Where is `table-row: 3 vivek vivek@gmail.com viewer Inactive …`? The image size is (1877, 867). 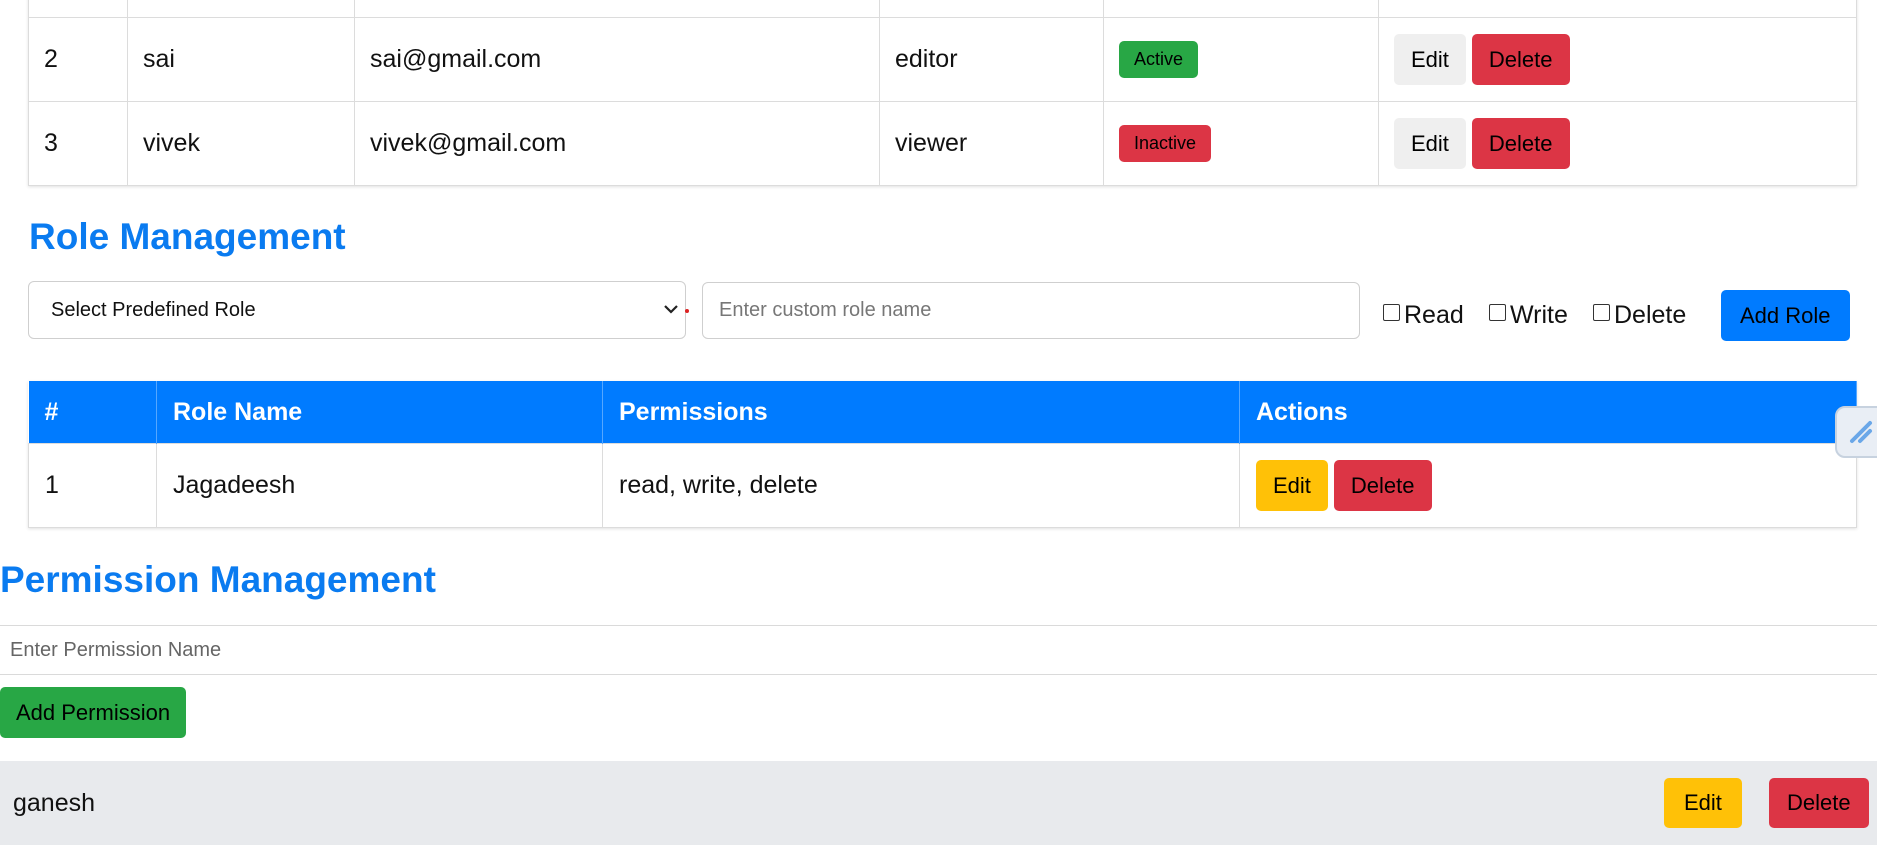 table-row: 3 vivek vivek@gmail.com viewer Inactive … is located at coordinates (942, 143).